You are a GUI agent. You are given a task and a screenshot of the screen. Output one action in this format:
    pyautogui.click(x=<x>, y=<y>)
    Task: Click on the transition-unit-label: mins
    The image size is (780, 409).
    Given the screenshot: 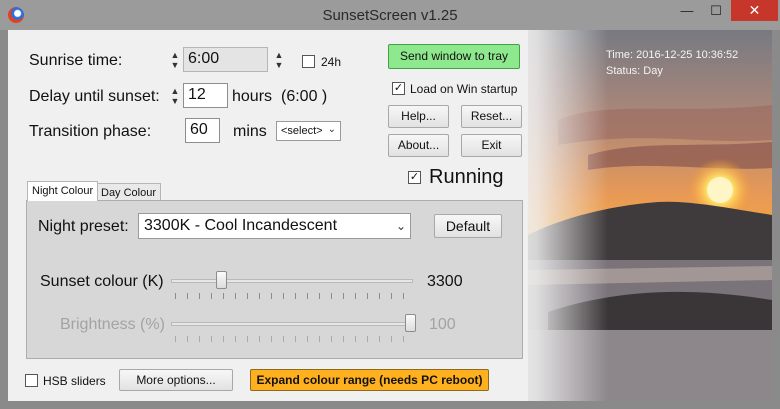 What is the action you would take?
    pyautogui.click(x=250, y=131)
    